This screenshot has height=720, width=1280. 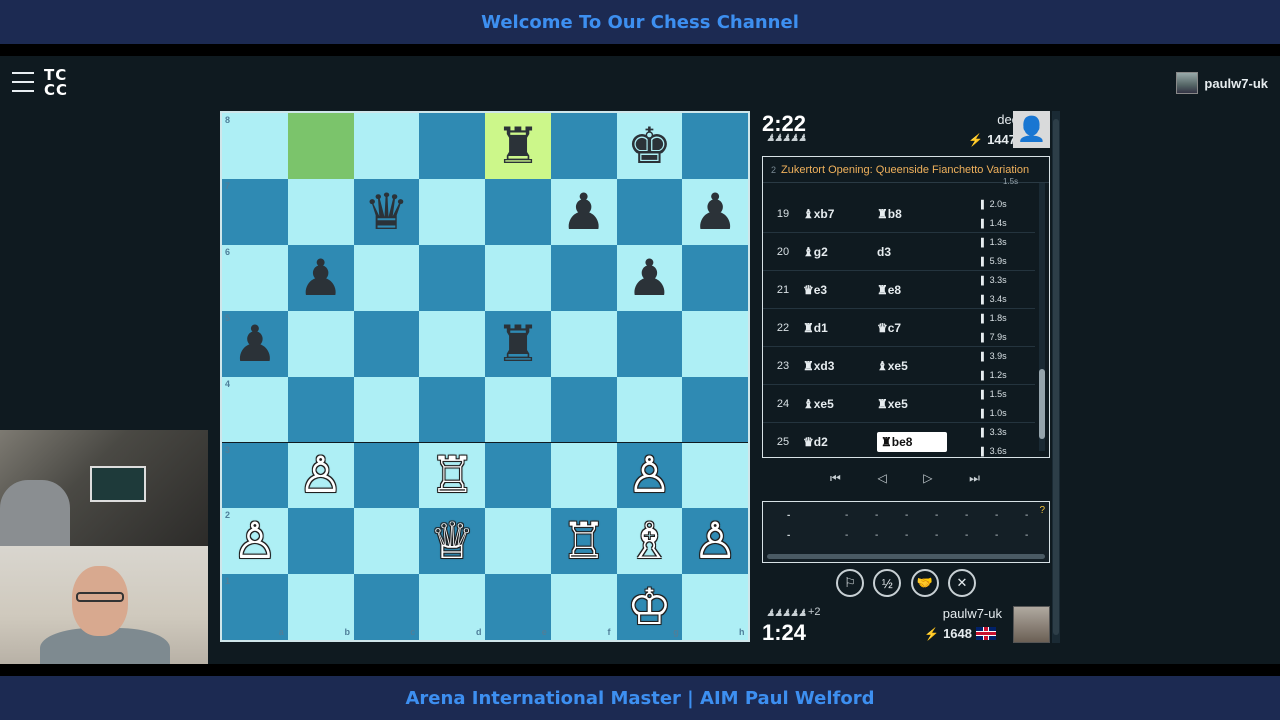 What do you see at coordinates (452, 277) in the screenshot?
I see `square-d6` at bounding box center [452, 277].